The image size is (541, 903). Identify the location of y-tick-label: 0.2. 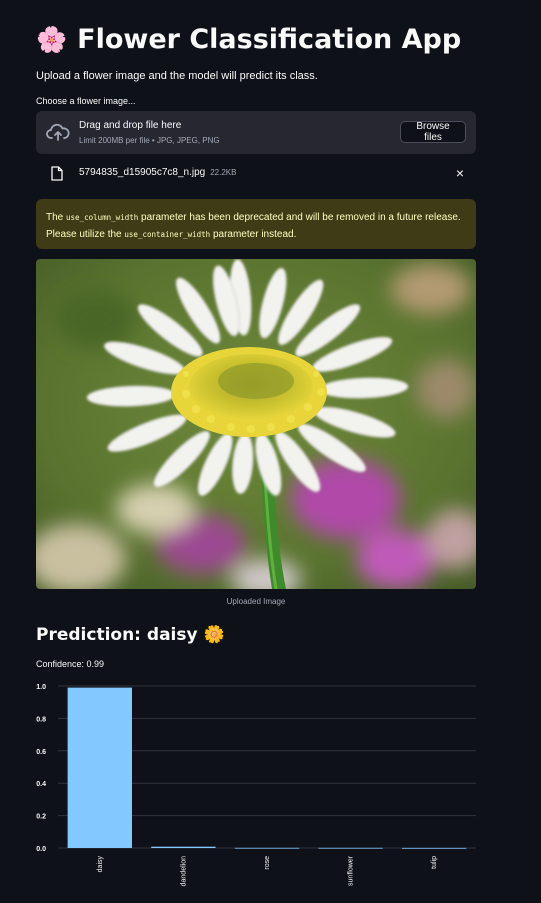
(41, 817).